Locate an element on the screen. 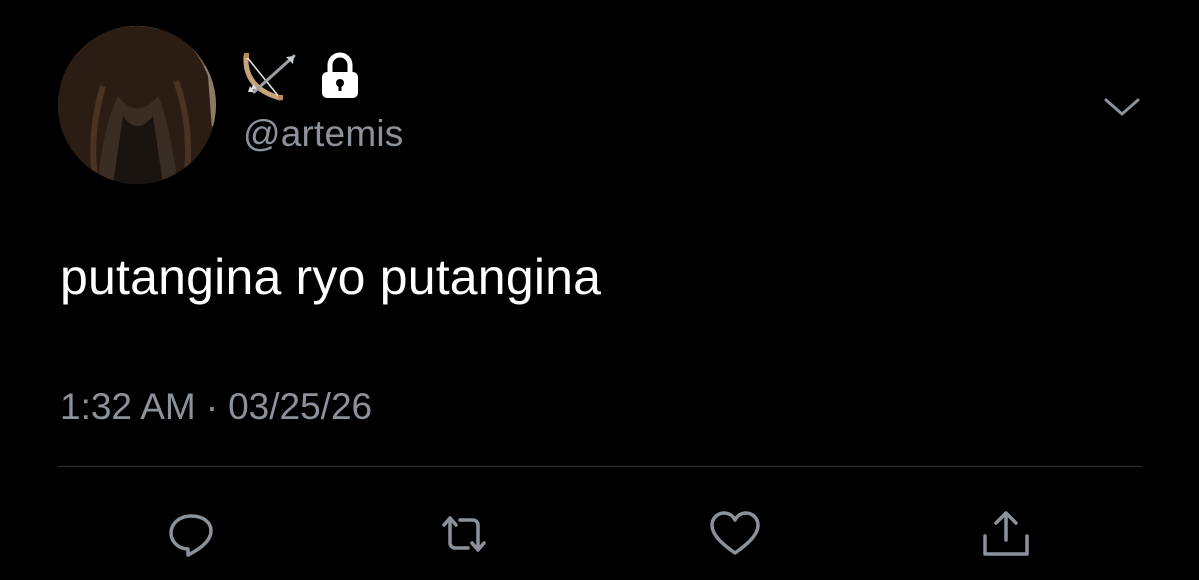 The image size is (1199, 580). user-handle: @artemis is located at coordinates (323, 134).